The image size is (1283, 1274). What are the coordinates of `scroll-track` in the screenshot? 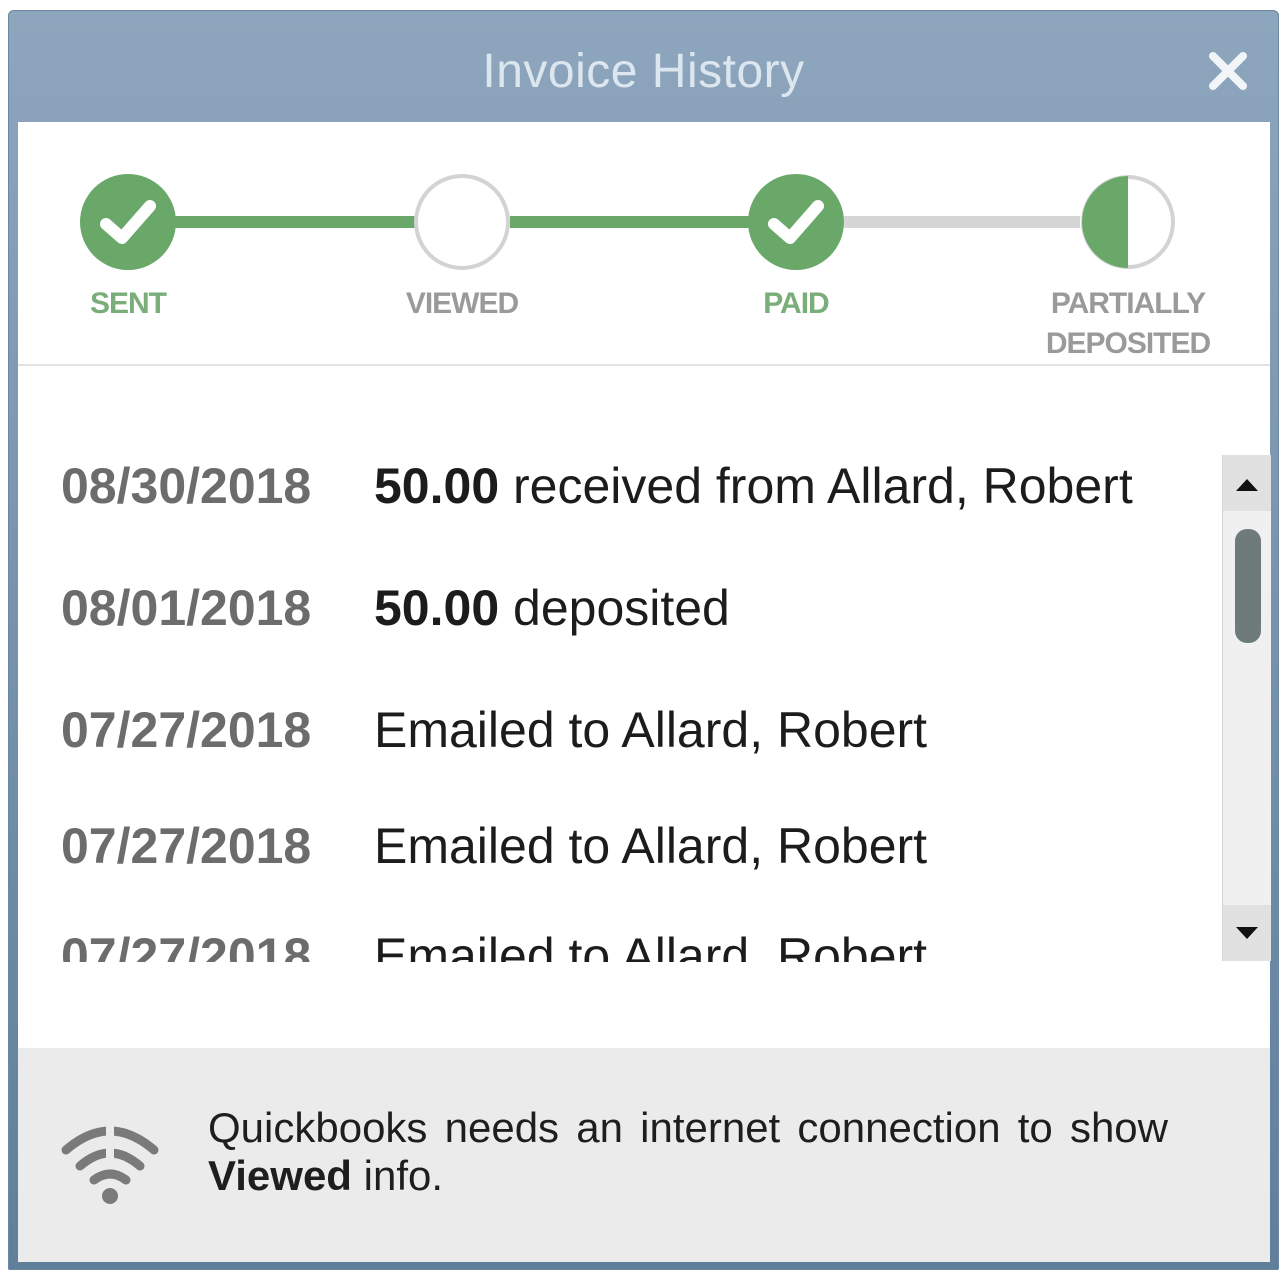 It's located at (1247, 708).